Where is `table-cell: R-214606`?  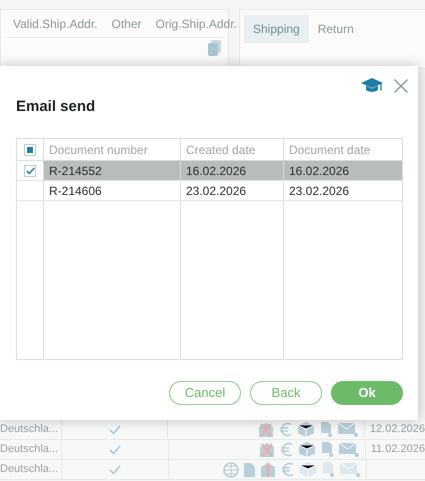 table-cell: R-214606 is located at coordinates (112, 190).